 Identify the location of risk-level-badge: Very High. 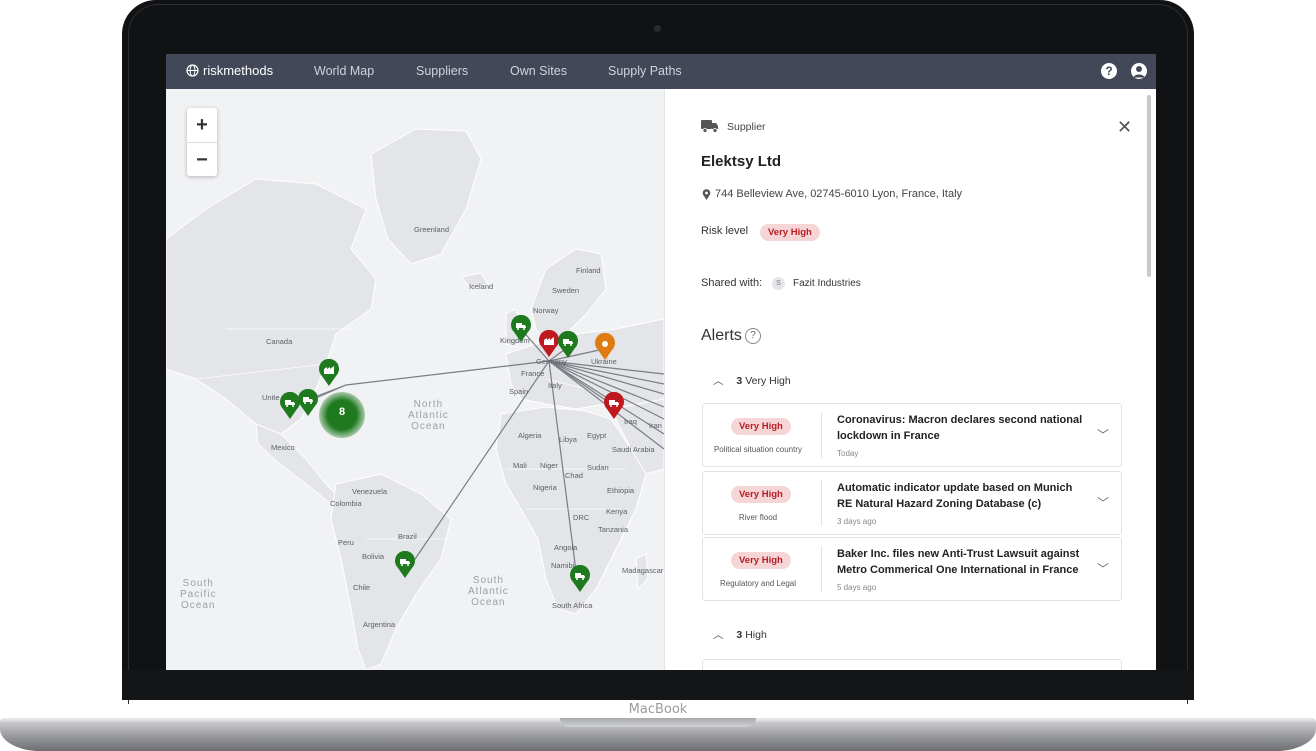
(790, 232).